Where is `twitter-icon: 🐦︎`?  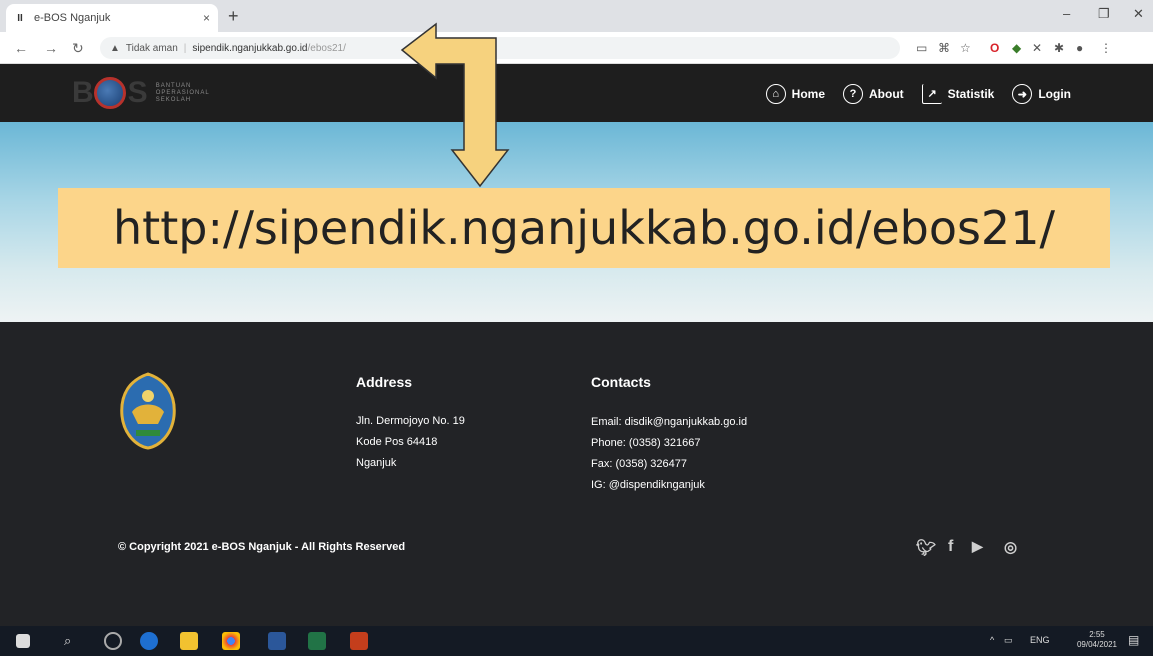 twitter-icon: 🐦︎ is located at coordinates (926, 548).